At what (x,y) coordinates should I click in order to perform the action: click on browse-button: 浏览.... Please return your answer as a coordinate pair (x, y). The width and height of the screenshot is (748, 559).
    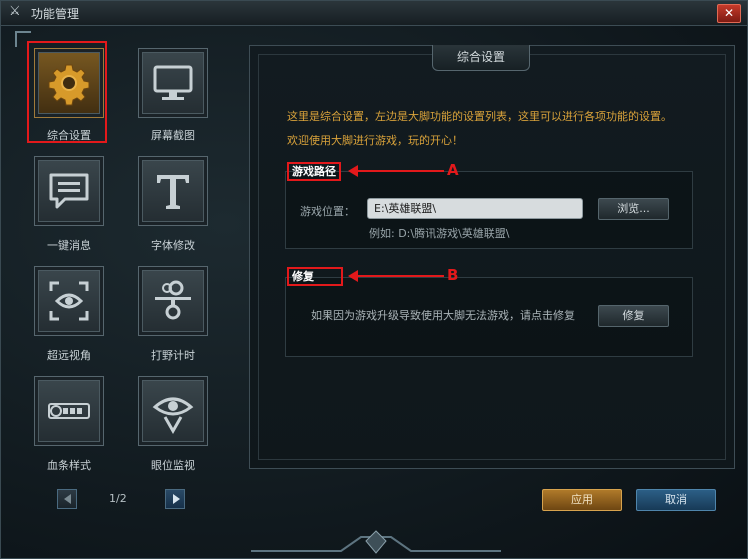
    Looking at the image, I should click on (633, 209).